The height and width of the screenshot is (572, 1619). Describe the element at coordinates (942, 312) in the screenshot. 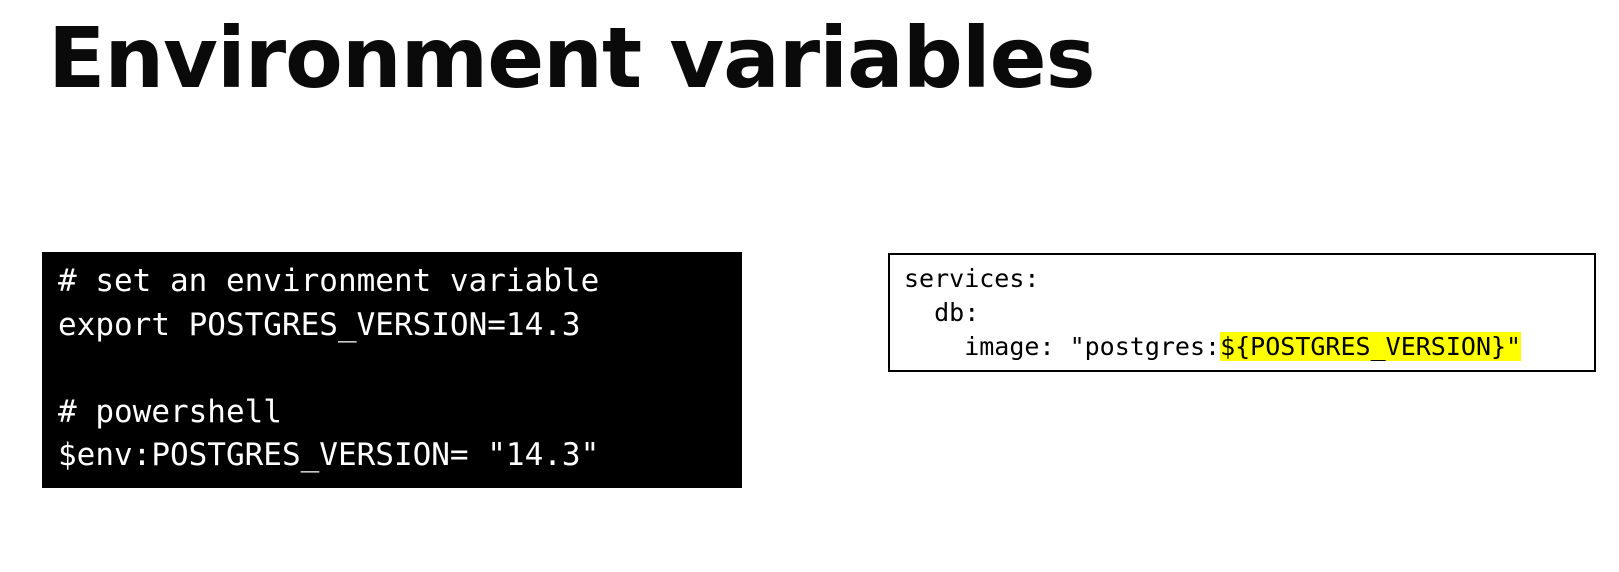

I see `yaml-db-line: db:` at that location.